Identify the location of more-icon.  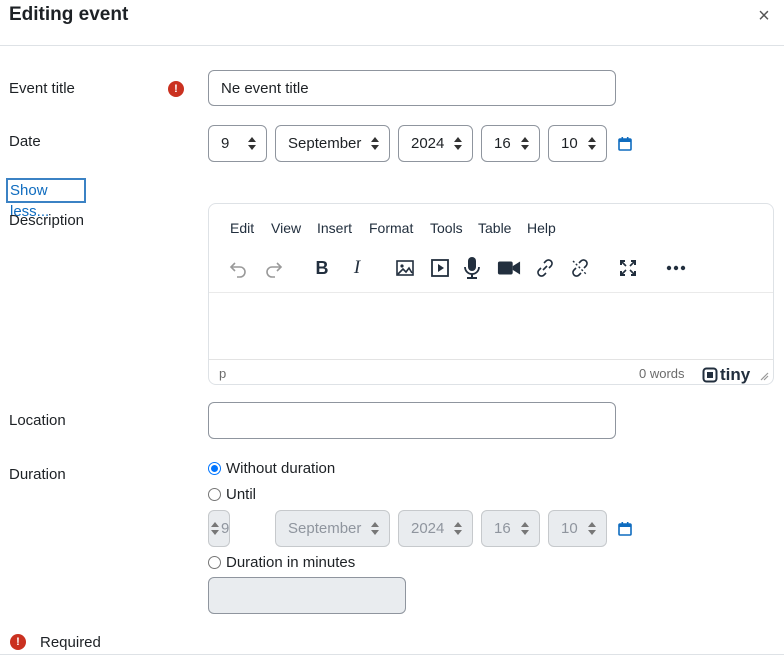
(676, 268).